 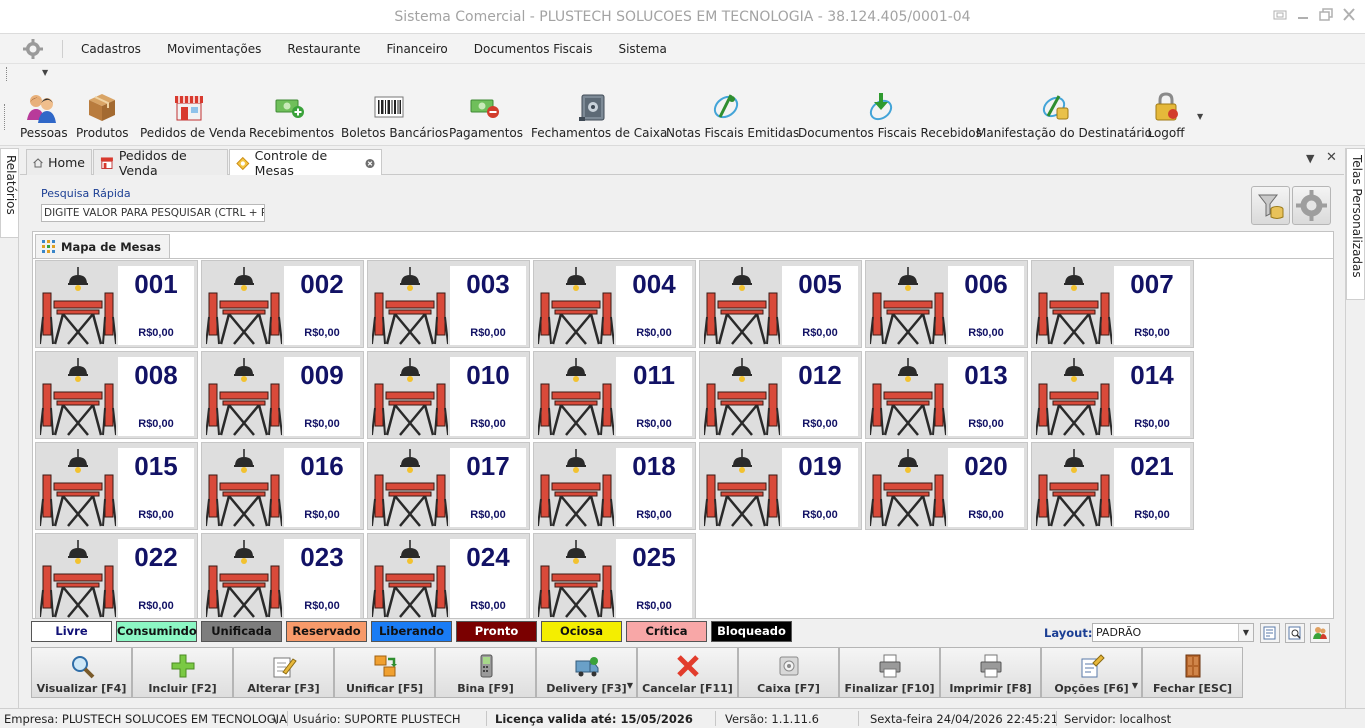 What do you see at coordinates (416, 49) in the screenshot?
I see `menu-financeiro: Financeiro` at bounding box center [416, 49].